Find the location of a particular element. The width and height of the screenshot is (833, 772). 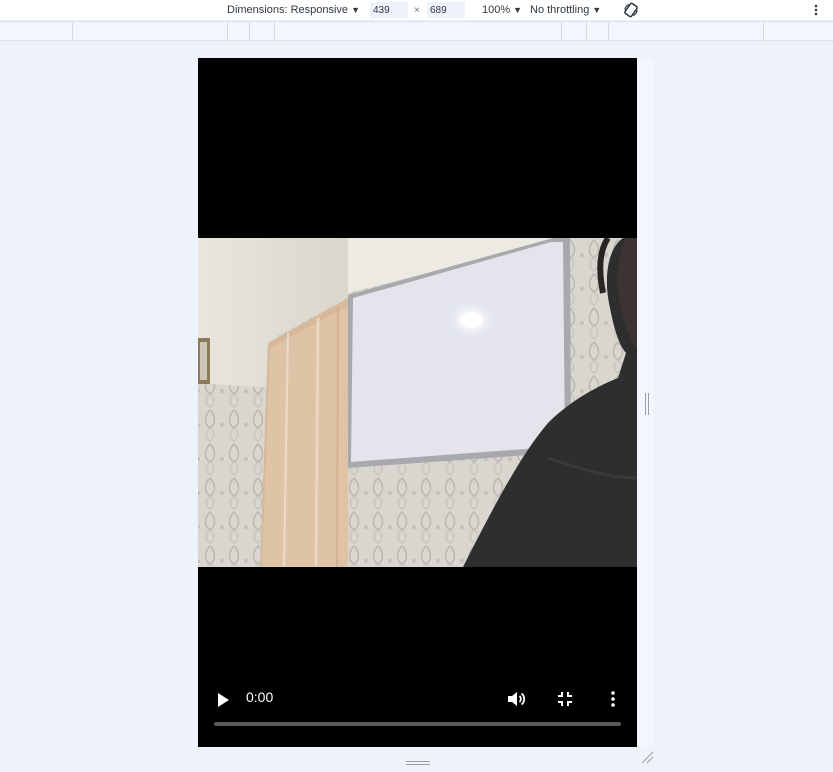

exit-fullscreen-icon is located at coordinates (565, 699).